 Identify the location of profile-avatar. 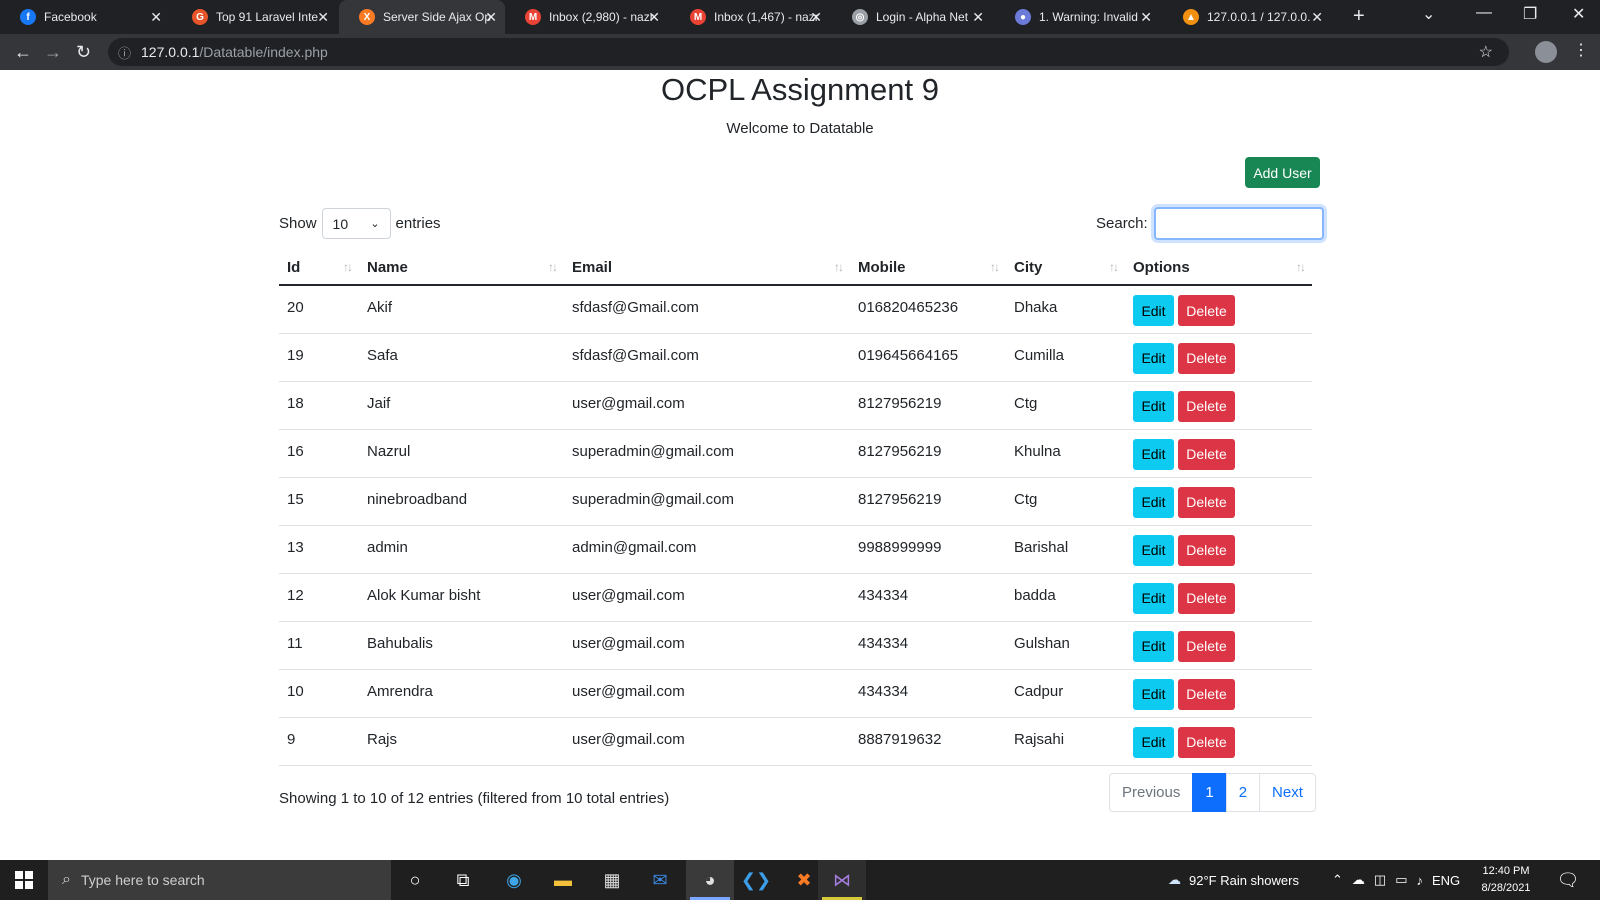
(1546, 52).